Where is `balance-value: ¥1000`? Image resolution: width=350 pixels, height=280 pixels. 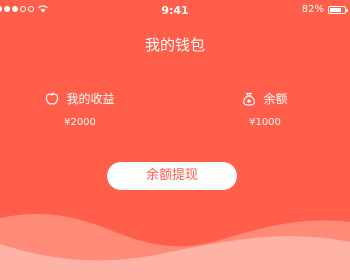
balance-value: ¥1000 is located at coordinates (265, 122).